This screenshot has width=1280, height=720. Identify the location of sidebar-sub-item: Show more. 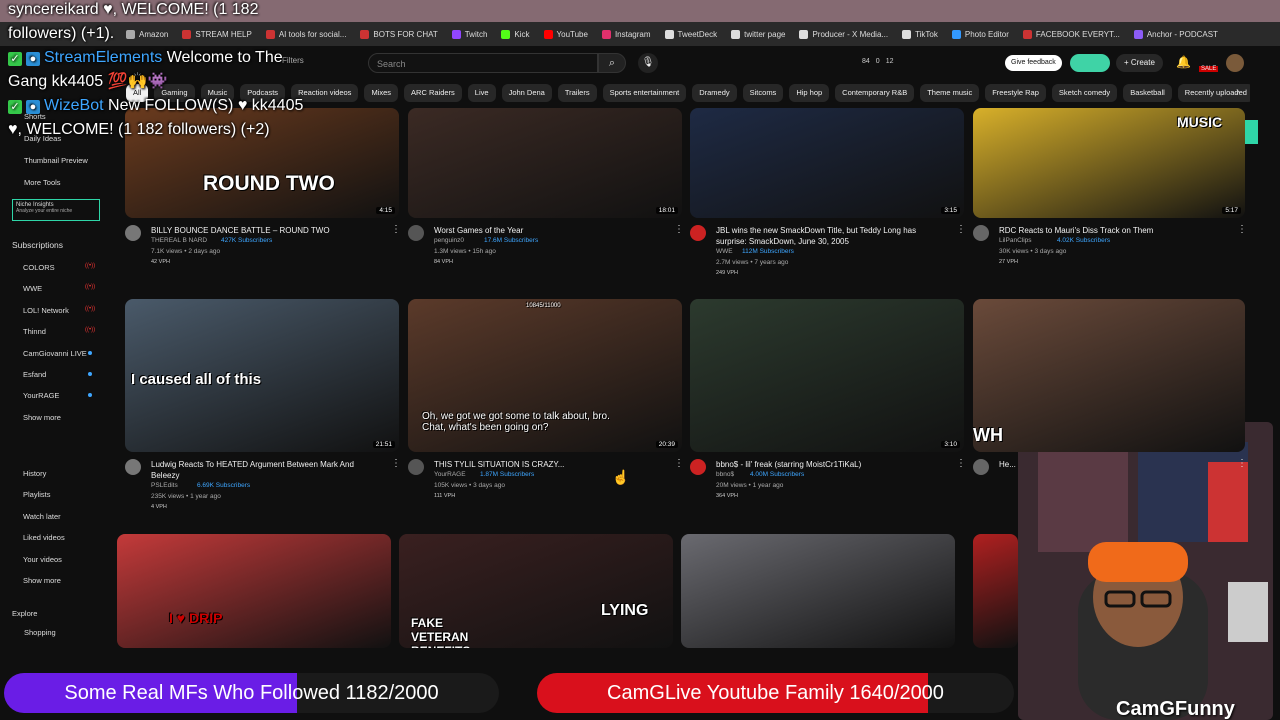
(42, 417).